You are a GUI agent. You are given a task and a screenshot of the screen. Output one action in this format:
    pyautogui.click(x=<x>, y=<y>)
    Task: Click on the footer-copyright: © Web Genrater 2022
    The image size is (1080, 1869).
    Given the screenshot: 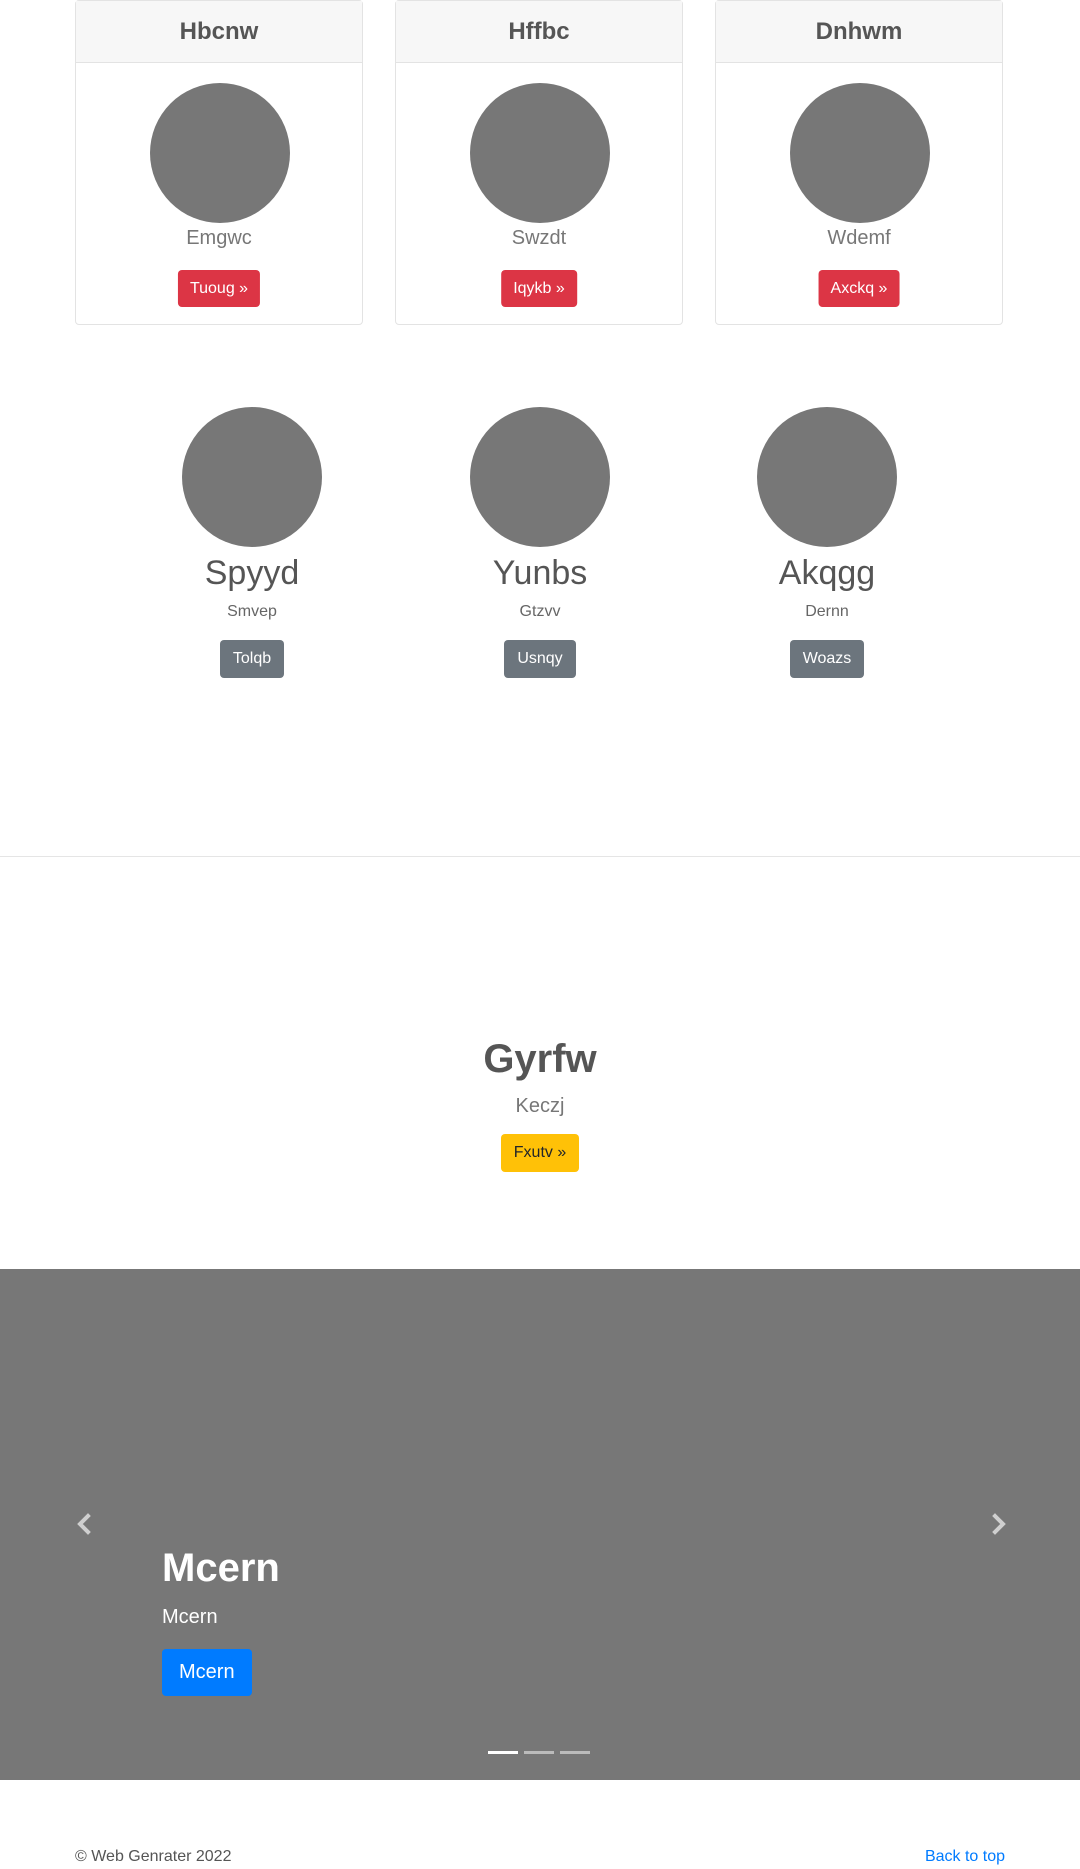 What is the action you would take?
    pyautogui.click(x=153, y=1856)
    